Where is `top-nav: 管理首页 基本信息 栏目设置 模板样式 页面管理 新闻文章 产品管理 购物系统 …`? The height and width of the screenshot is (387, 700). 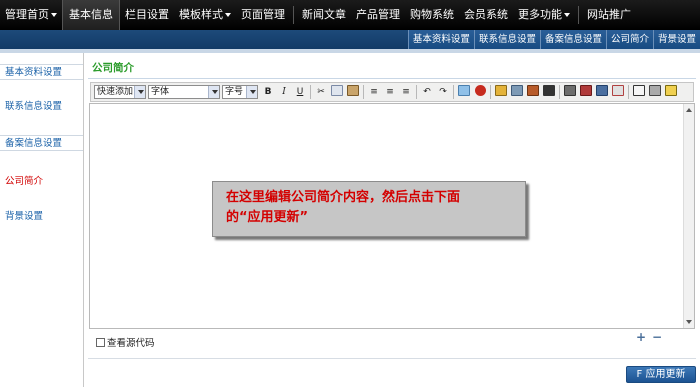
top-nav: 管理首页 基本信息 栏目设置 模板样式 页面管理 新闻文章 产品管理 购物系统 … is located at coordinates (350, 15).